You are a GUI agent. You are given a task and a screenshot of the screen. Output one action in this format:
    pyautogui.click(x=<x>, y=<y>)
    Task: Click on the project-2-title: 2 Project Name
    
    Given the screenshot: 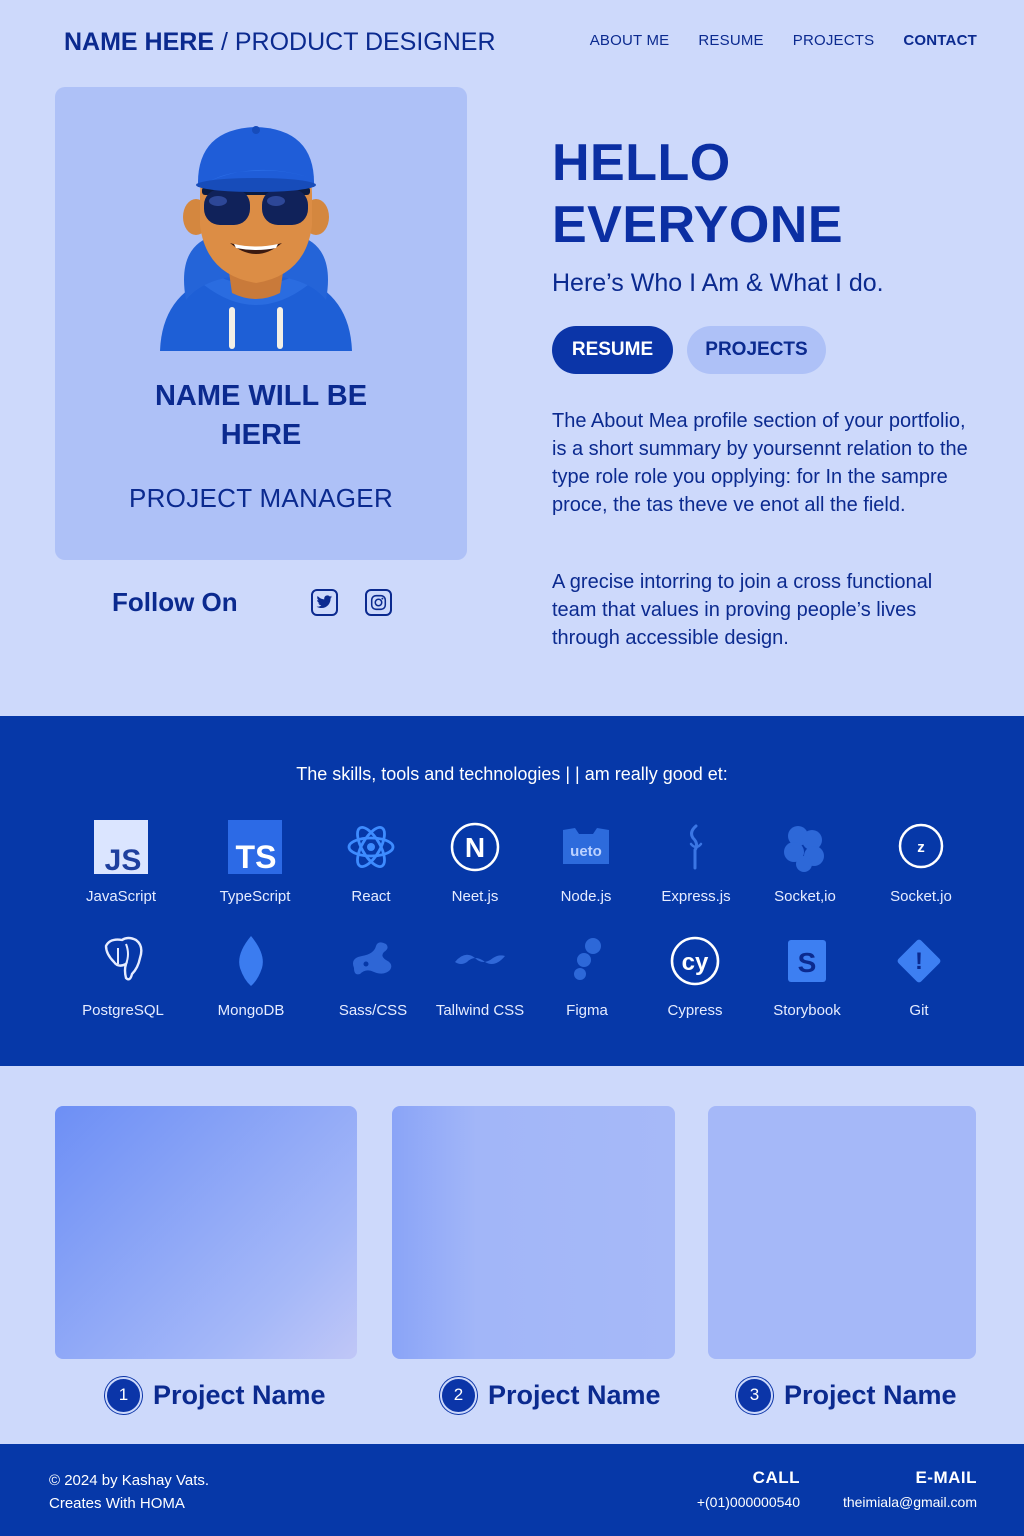 What is the action you would take?
    pyautogui.click(x=550, y=1395)
    